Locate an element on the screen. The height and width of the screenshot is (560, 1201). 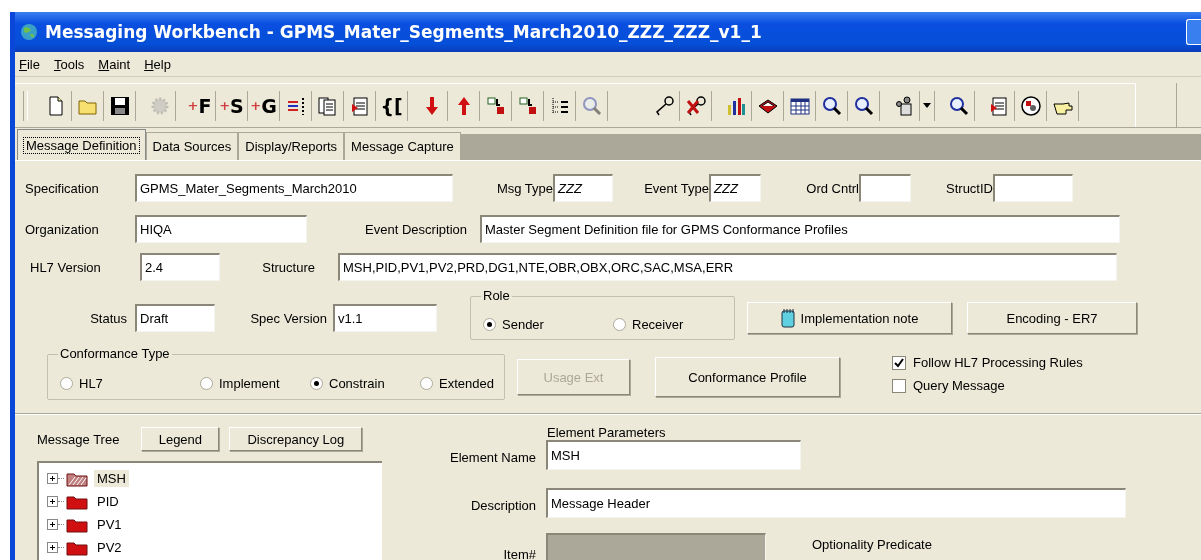
field-label: Status is located at coordinates (108, 318).